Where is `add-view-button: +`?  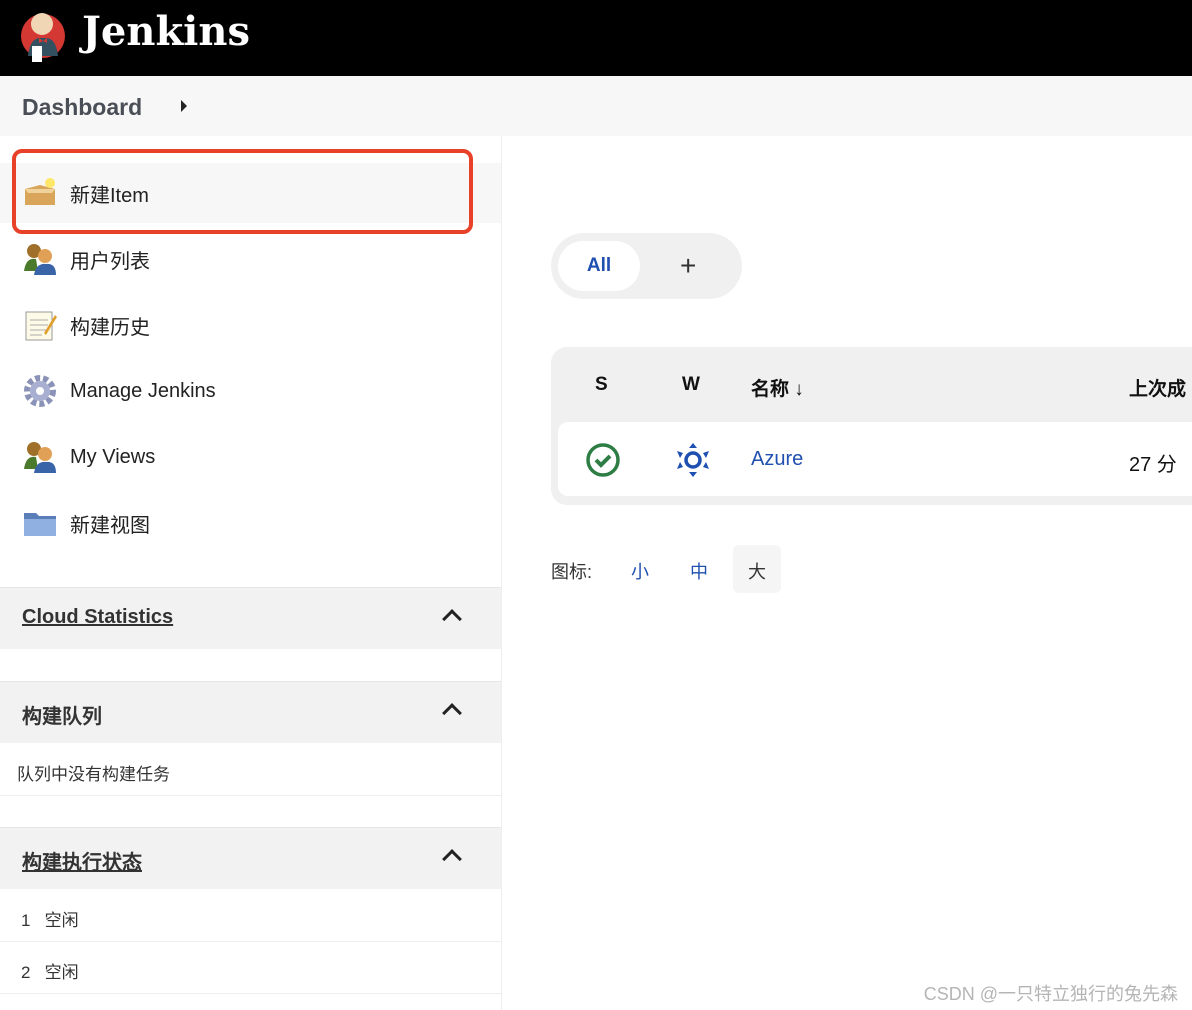 add-view-button: + is located at coordinates (688, 266).